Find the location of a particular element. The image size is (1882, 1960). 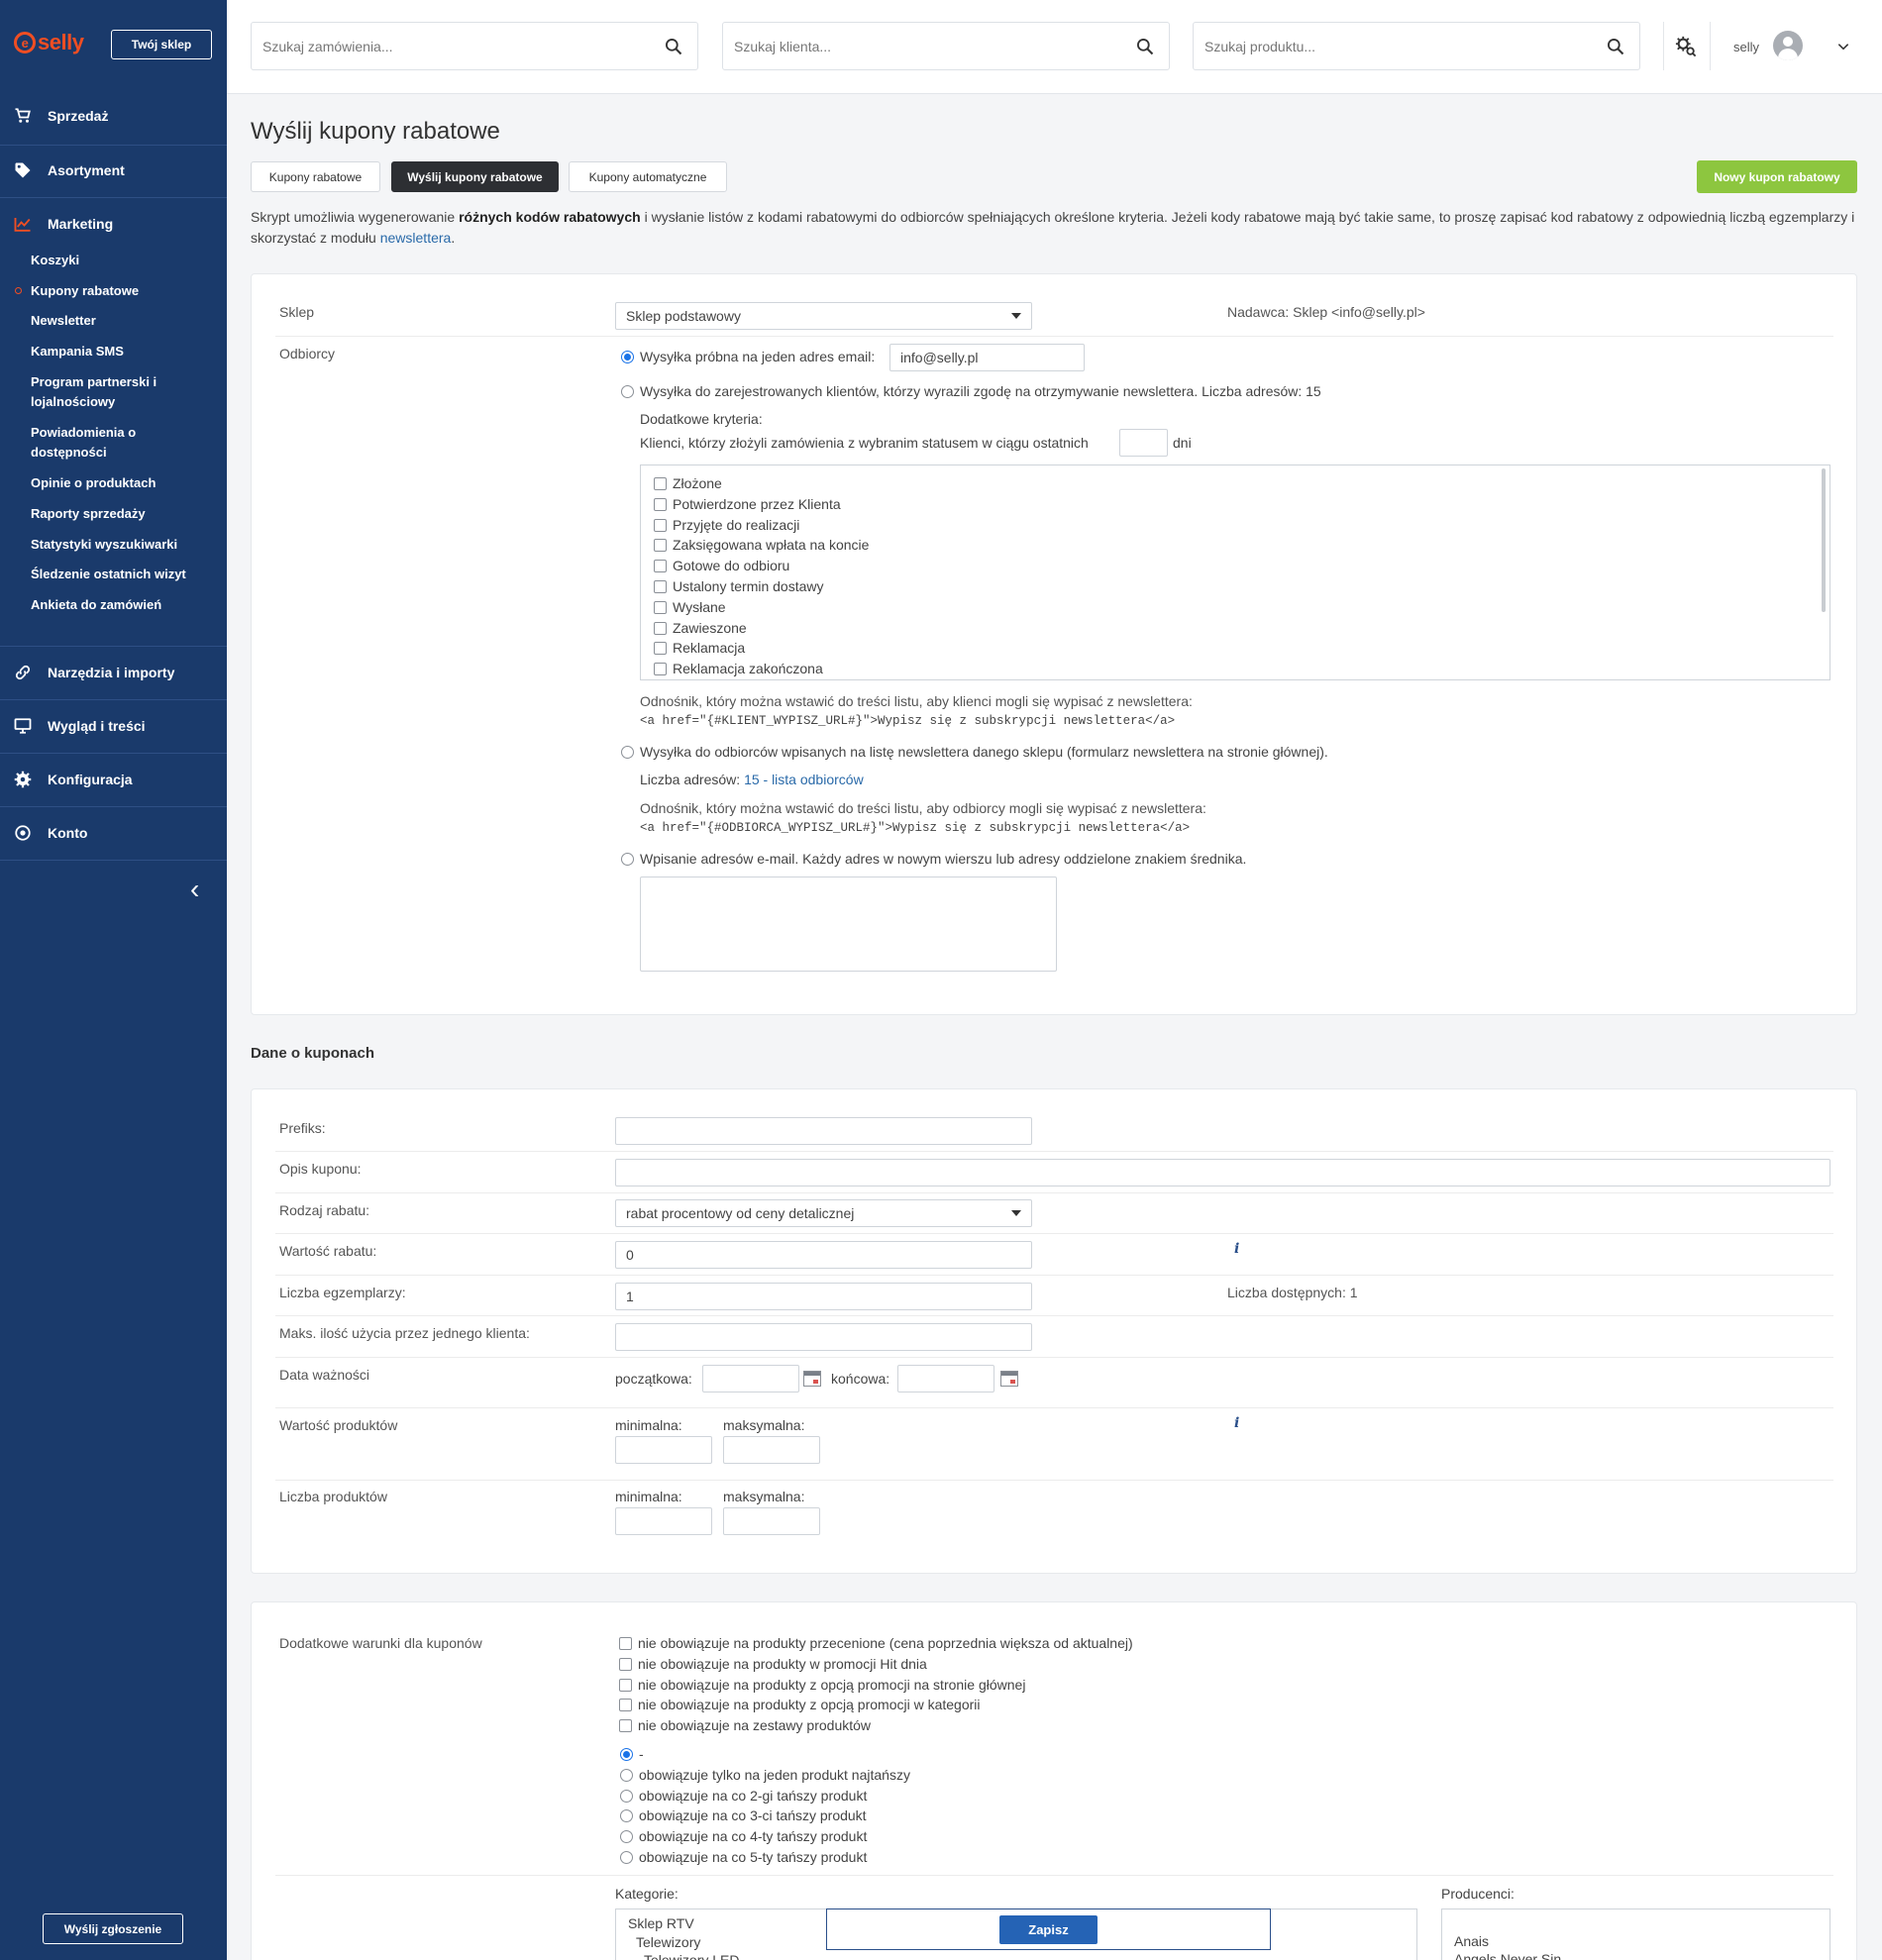

radio-manual is located at coordinates (627, 860).